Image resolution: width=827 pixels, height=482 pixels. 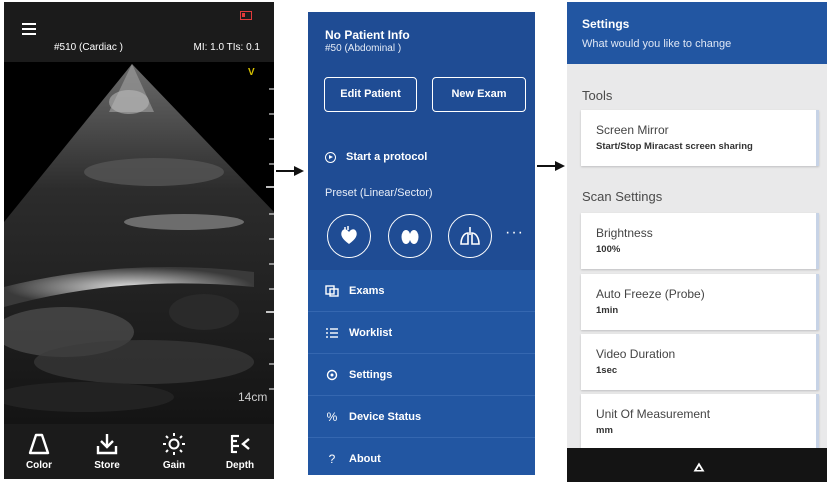 What do you see at coordinates (606, 24) in the screenshot?
I see `settings-title: Settings` at bounding box center [606, 24].